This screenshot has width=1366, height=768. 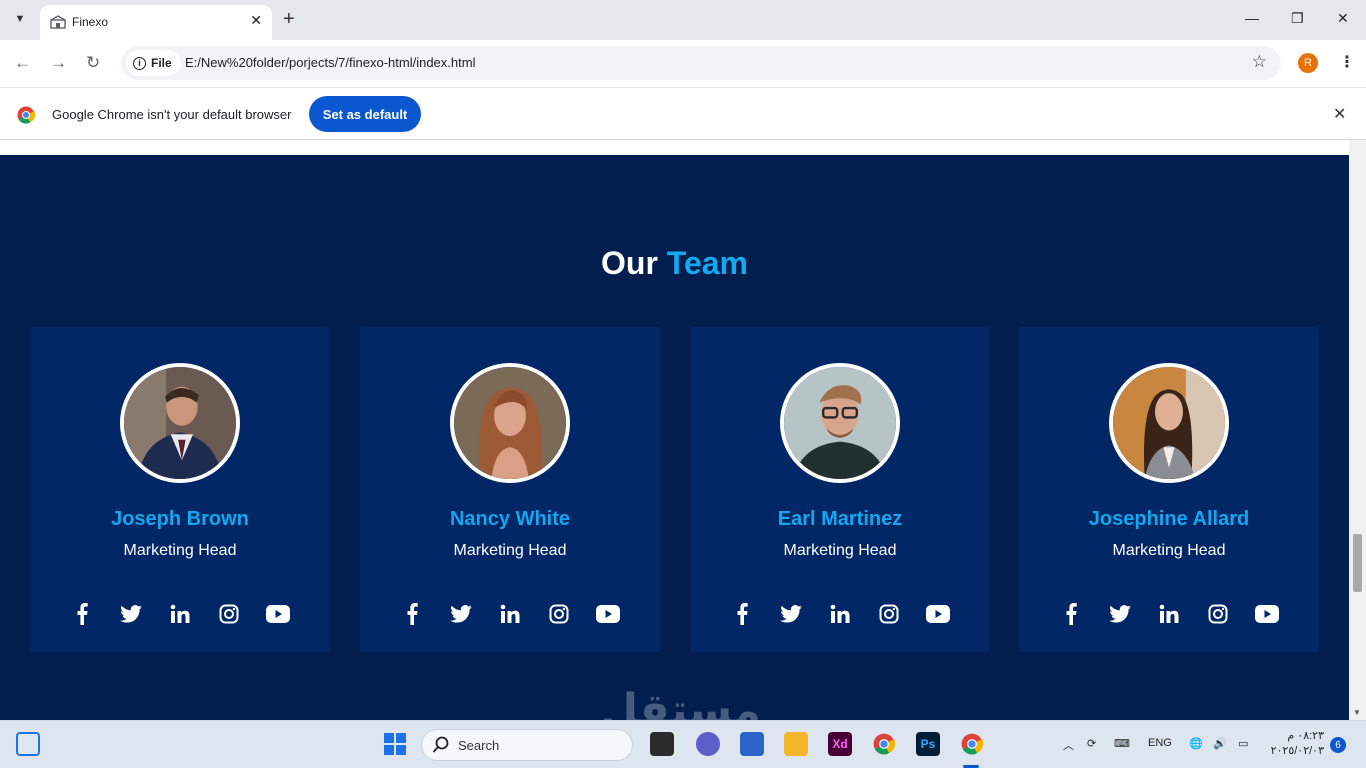 What do you see at coordinates (26, 115) in the screenshot?
I see `chrome-logo-icon` at bounding box center [26, 115].